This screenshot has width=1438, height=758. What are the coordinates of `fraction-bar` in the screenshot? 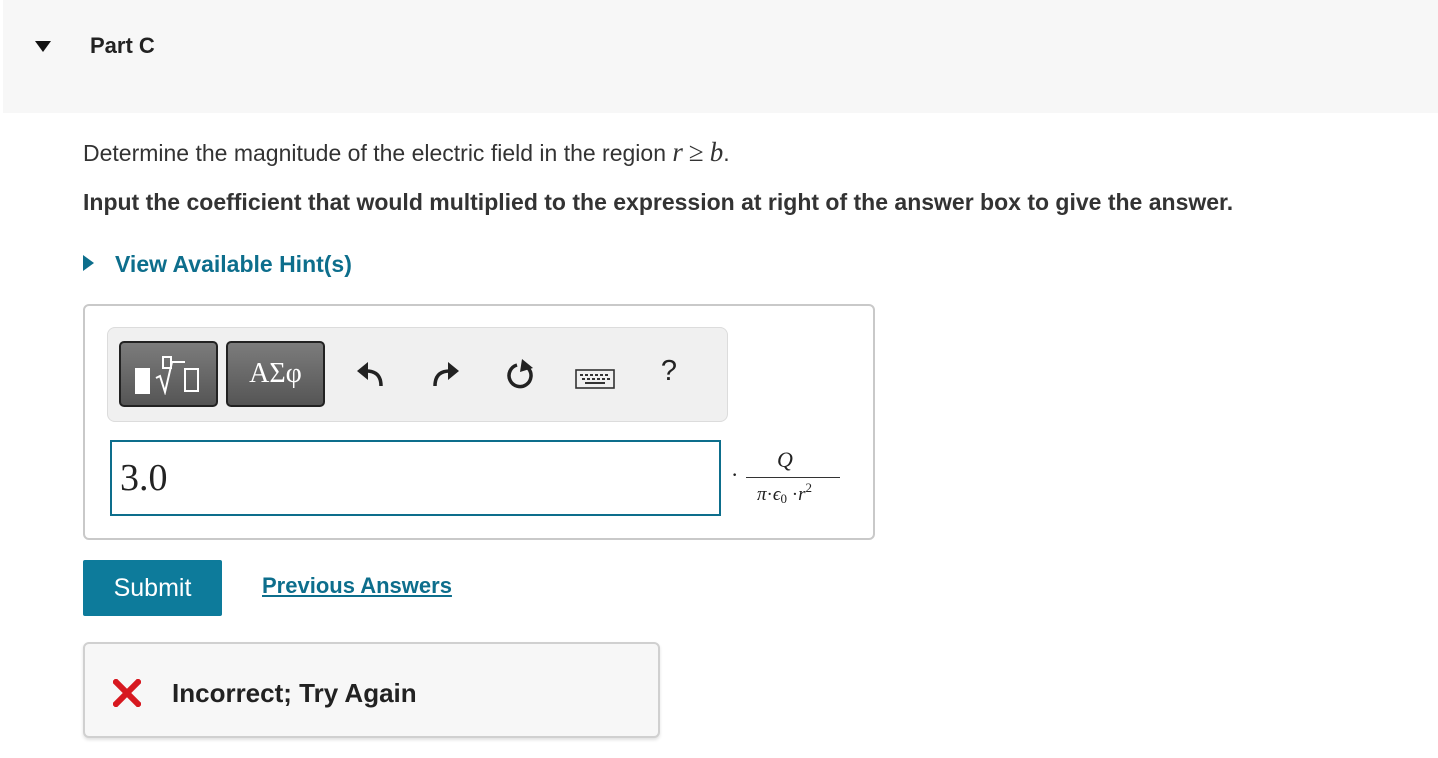 It's located at (793, 477).